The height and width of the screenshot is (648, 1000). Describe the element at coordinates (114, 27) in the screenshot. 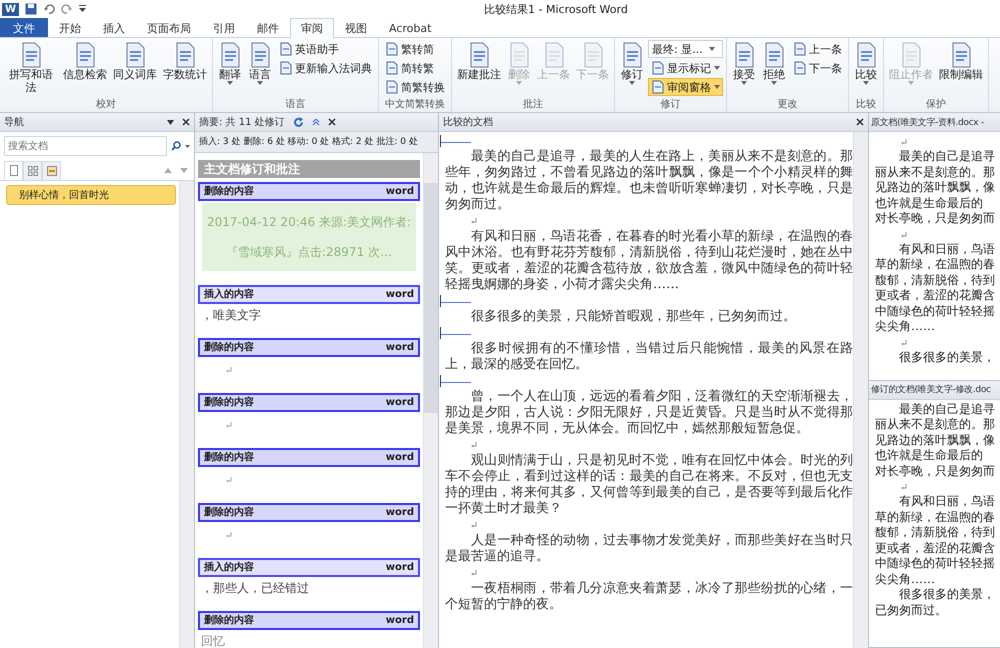

I see `ribbon-tab: 插入` at that location.